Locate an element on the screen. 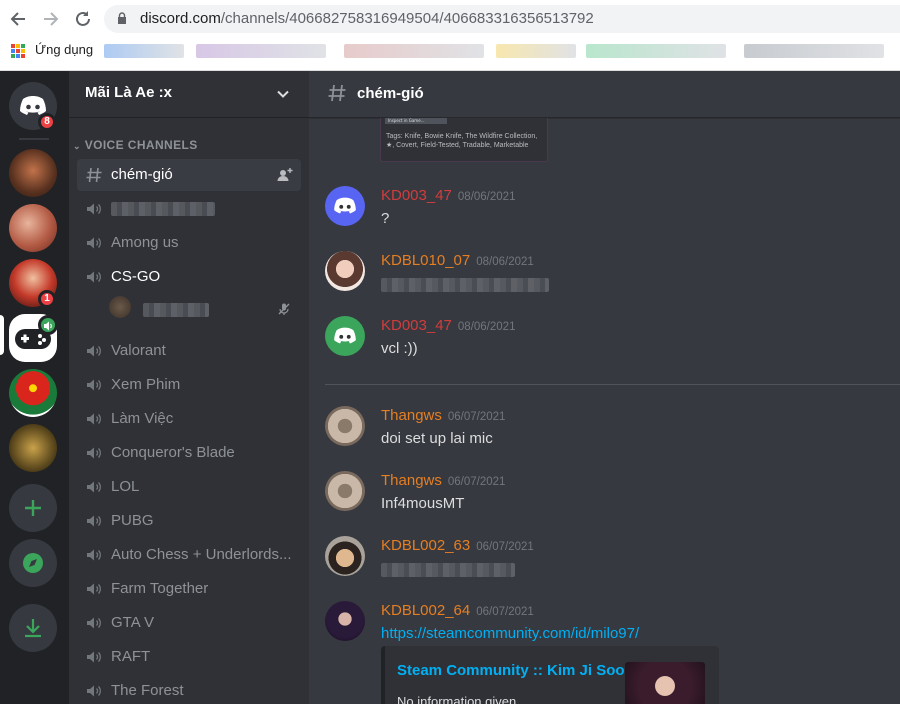 The width and height of the screenshot is (900, 704). add-member-icon is located at coordinates (285, 175).